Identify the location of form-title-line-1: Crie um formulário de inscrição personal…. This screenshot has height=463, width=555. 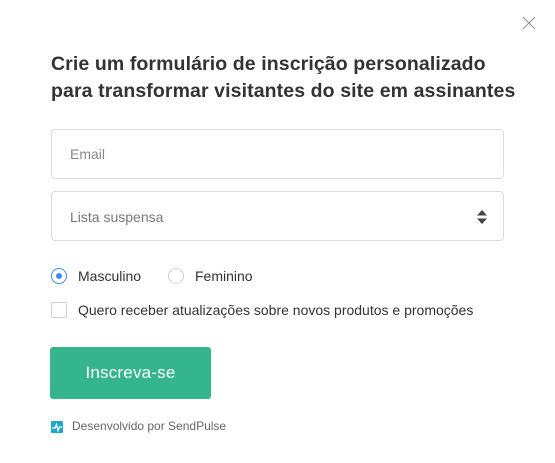
(268, 64).